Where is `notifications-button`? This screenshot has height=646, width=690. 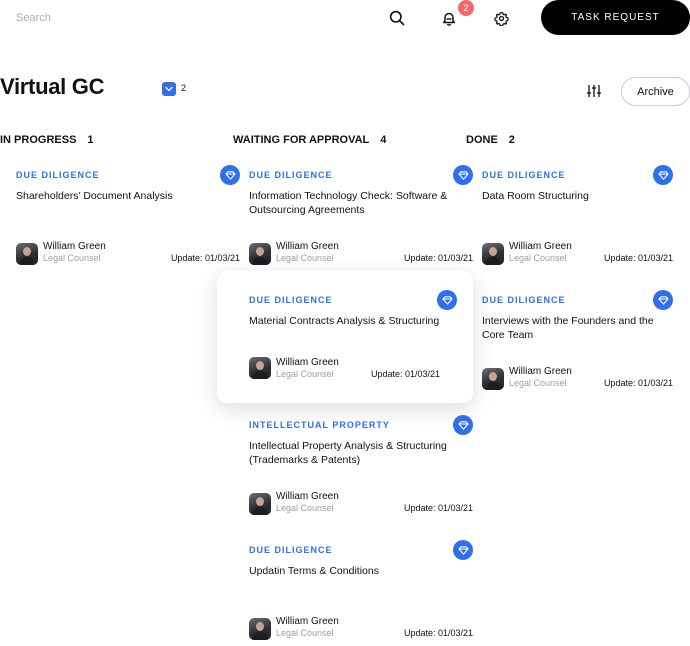 notifications-button is located at coordinates (449, 18).